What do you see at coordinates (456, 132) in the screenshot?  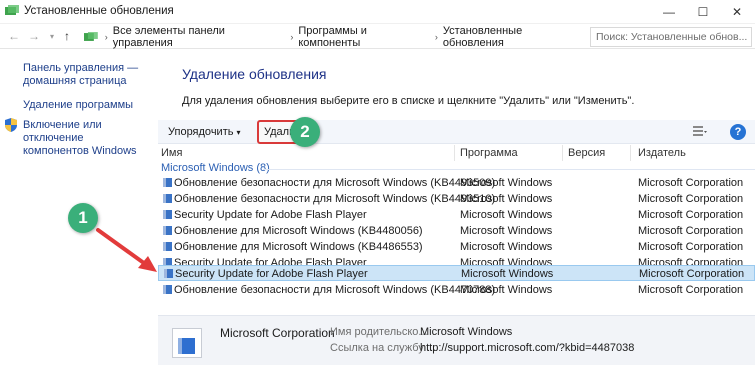 I see `toolbar: Упорядочить ▾ Удалить ?` at bounding box center [456, 132].